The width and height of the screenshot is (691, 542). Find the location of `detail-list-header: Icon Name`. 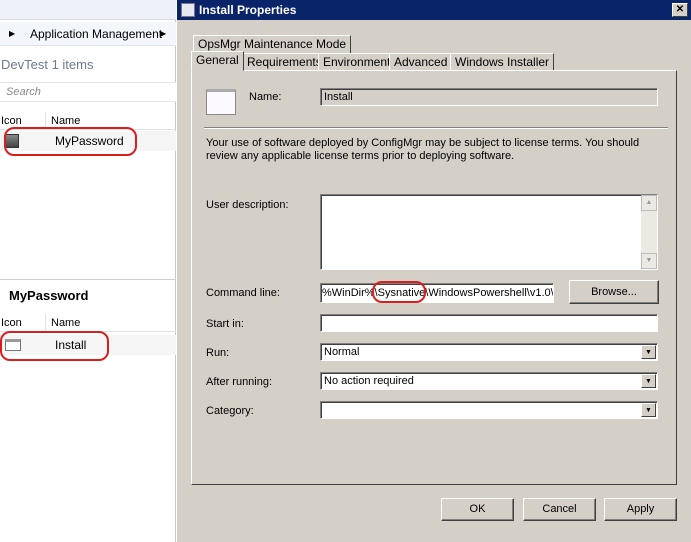

detail-list-header: Icon Name is located at coordinates (88, 323).